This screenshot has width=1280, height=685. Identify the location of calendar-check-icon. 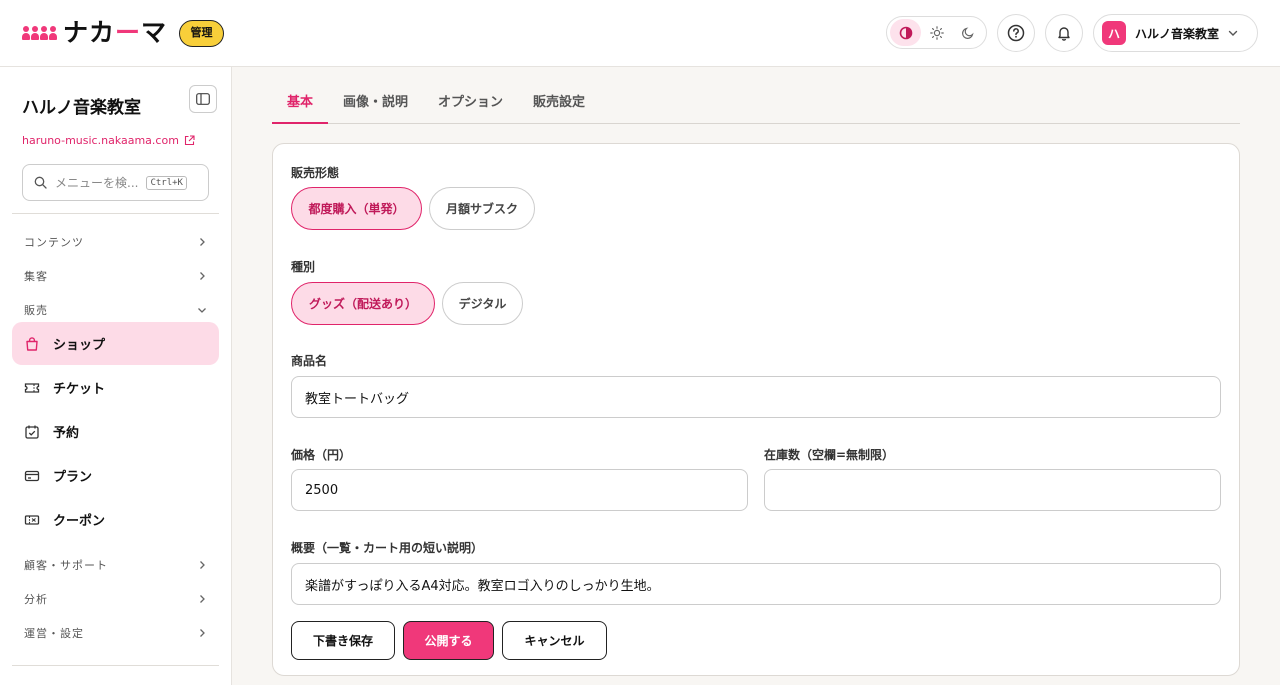
(32, 432).